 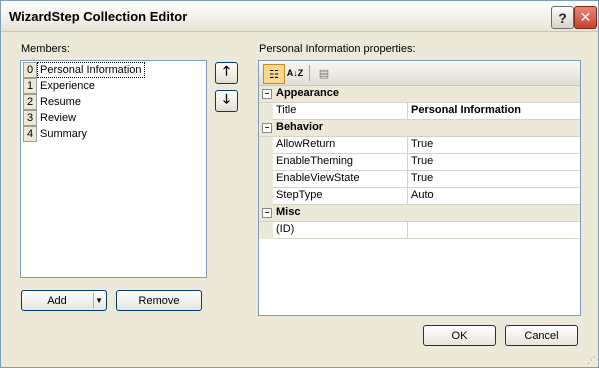 I want to click on cancel-button-label: Cancel, so click(x=541, y=335).